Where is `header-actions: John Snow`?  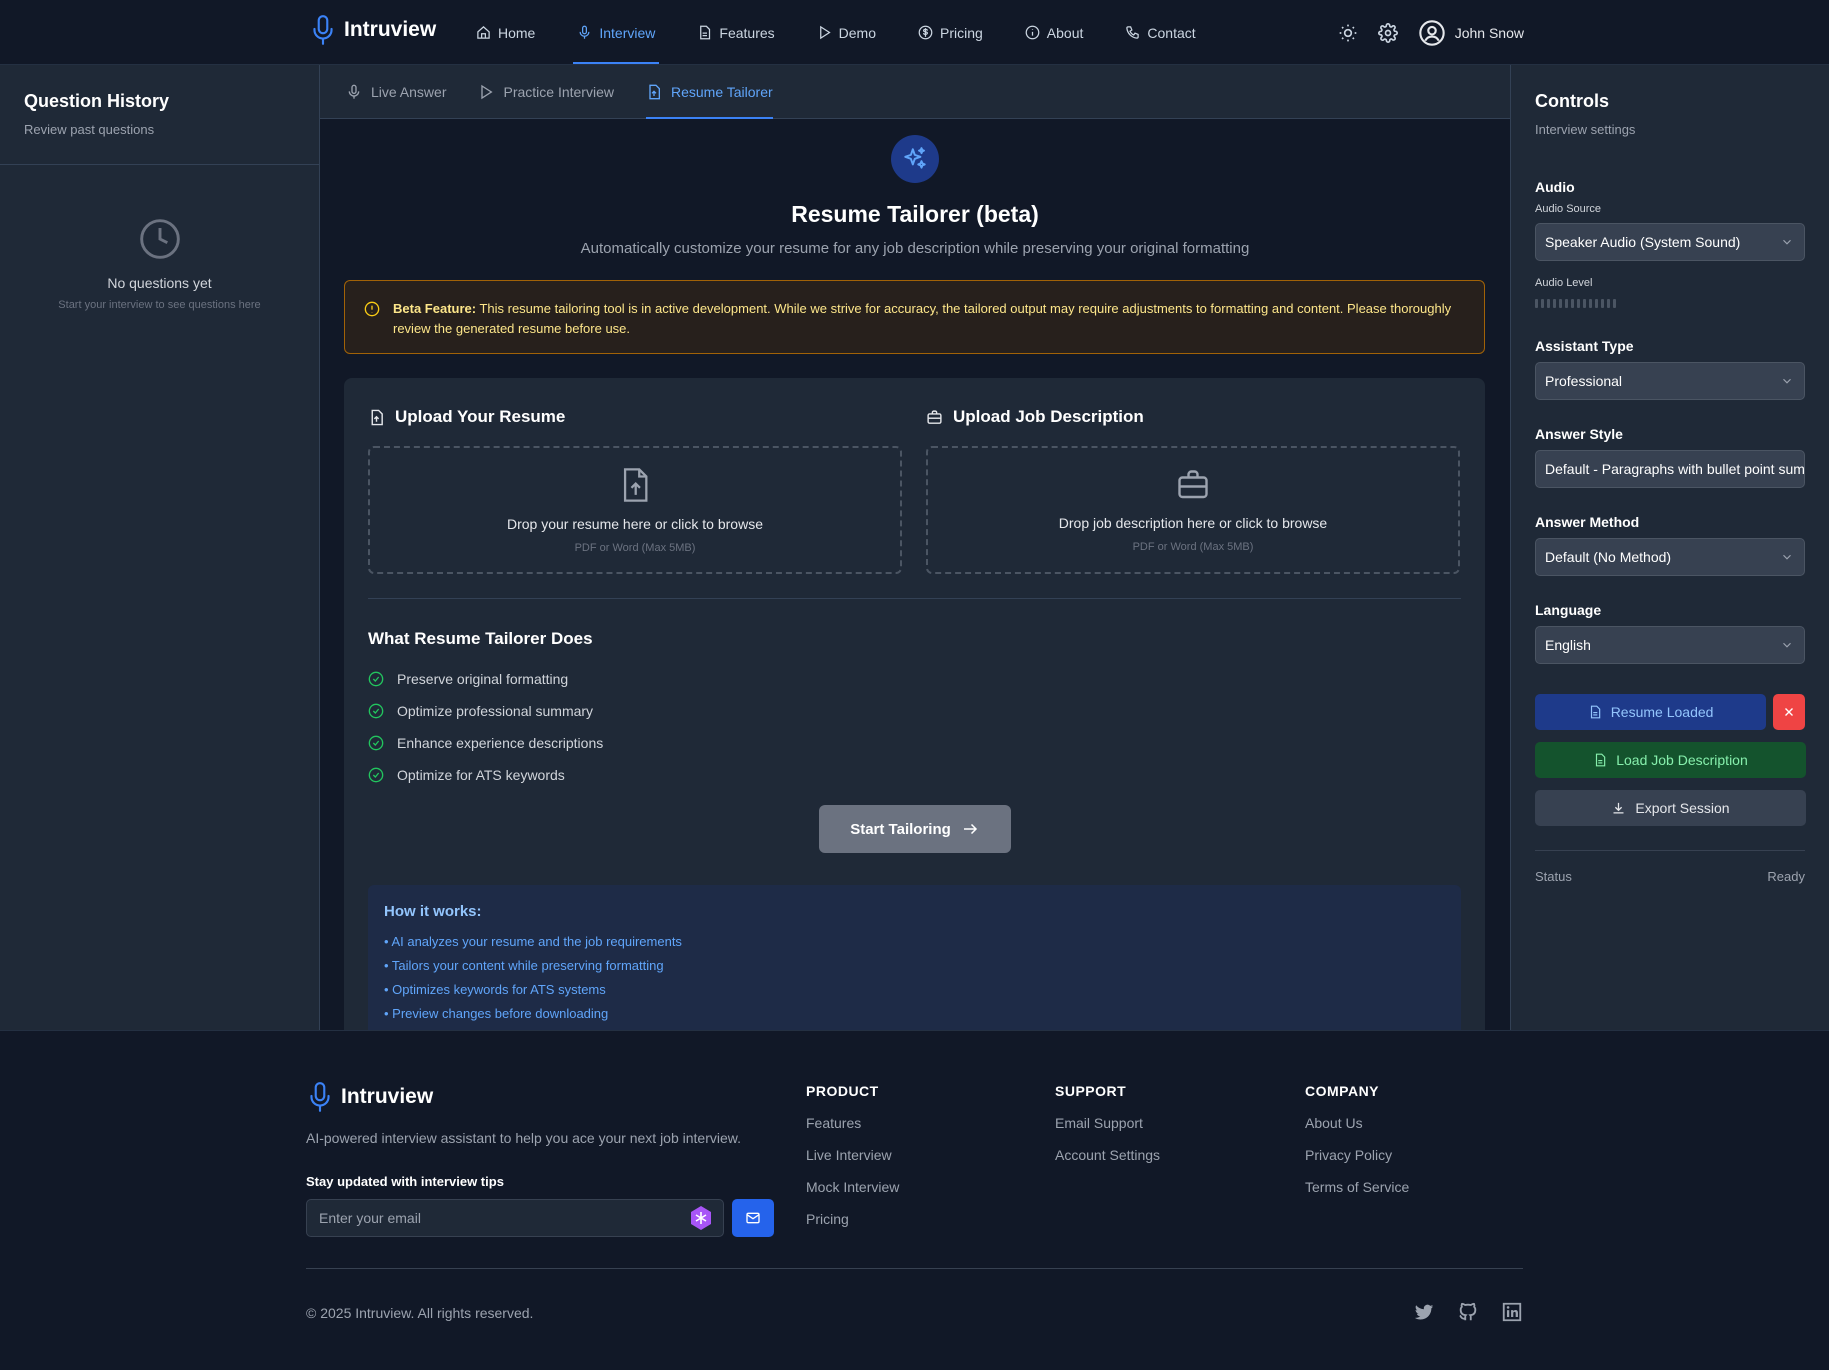 header-actions: John Snow is located at coordinates (1431, 32).